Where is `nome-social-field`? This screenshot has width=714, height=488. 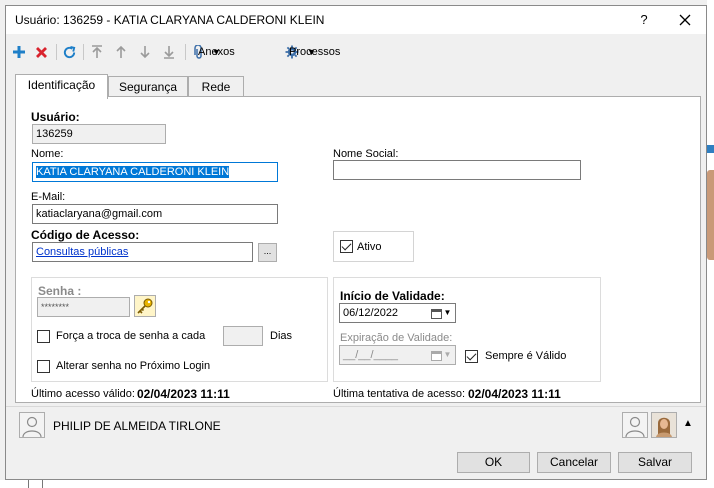
nome-social-field is located at coordinates (457, 170).